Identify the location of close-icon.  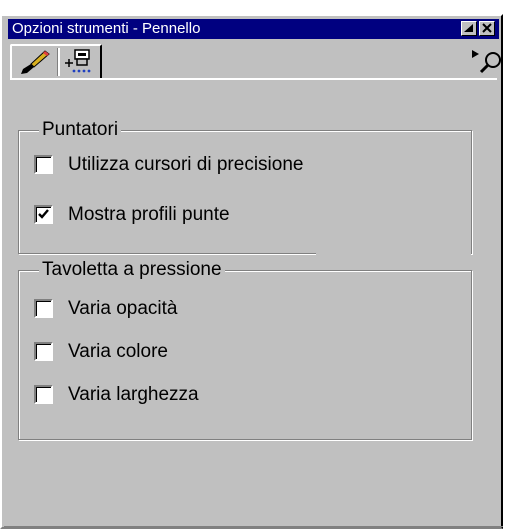
(487, 28).